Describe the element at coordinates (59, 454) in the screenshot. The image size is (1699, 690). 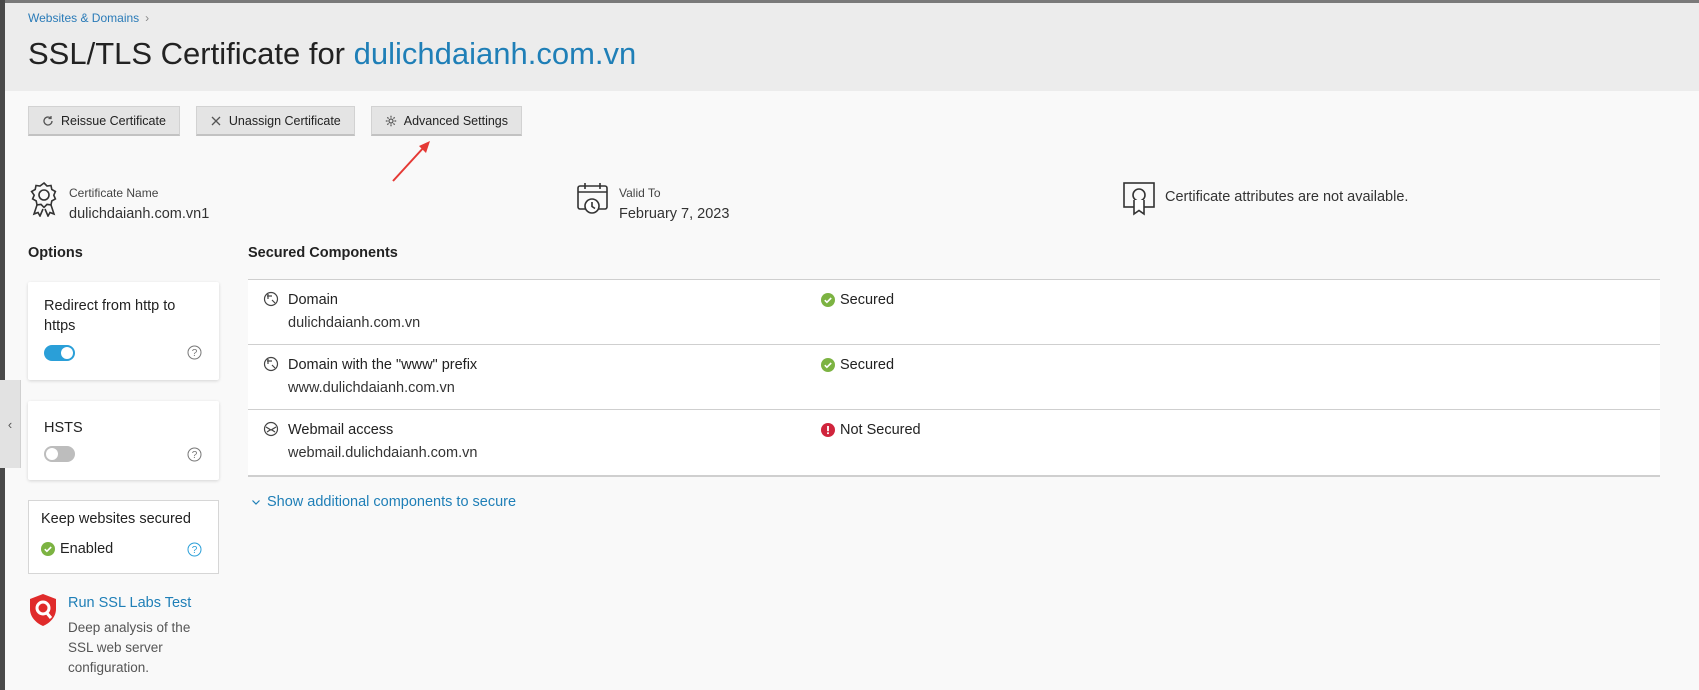
I see `hsts-toggle` at that location.